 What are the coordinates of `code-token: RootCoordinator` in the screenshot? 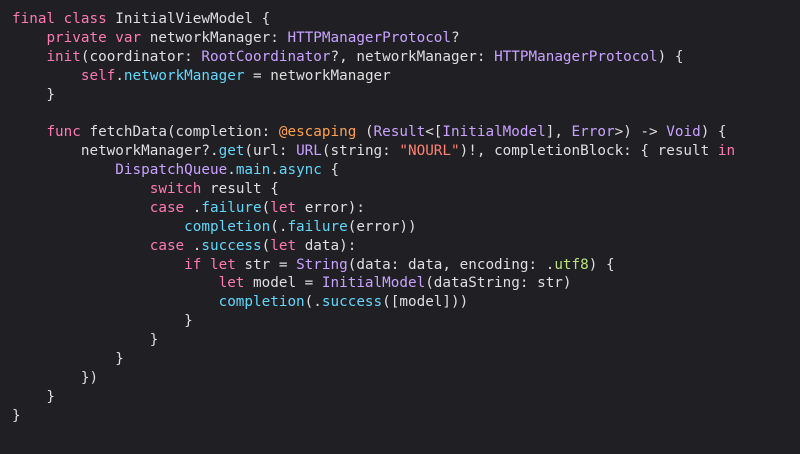 It's located at (266, 56).